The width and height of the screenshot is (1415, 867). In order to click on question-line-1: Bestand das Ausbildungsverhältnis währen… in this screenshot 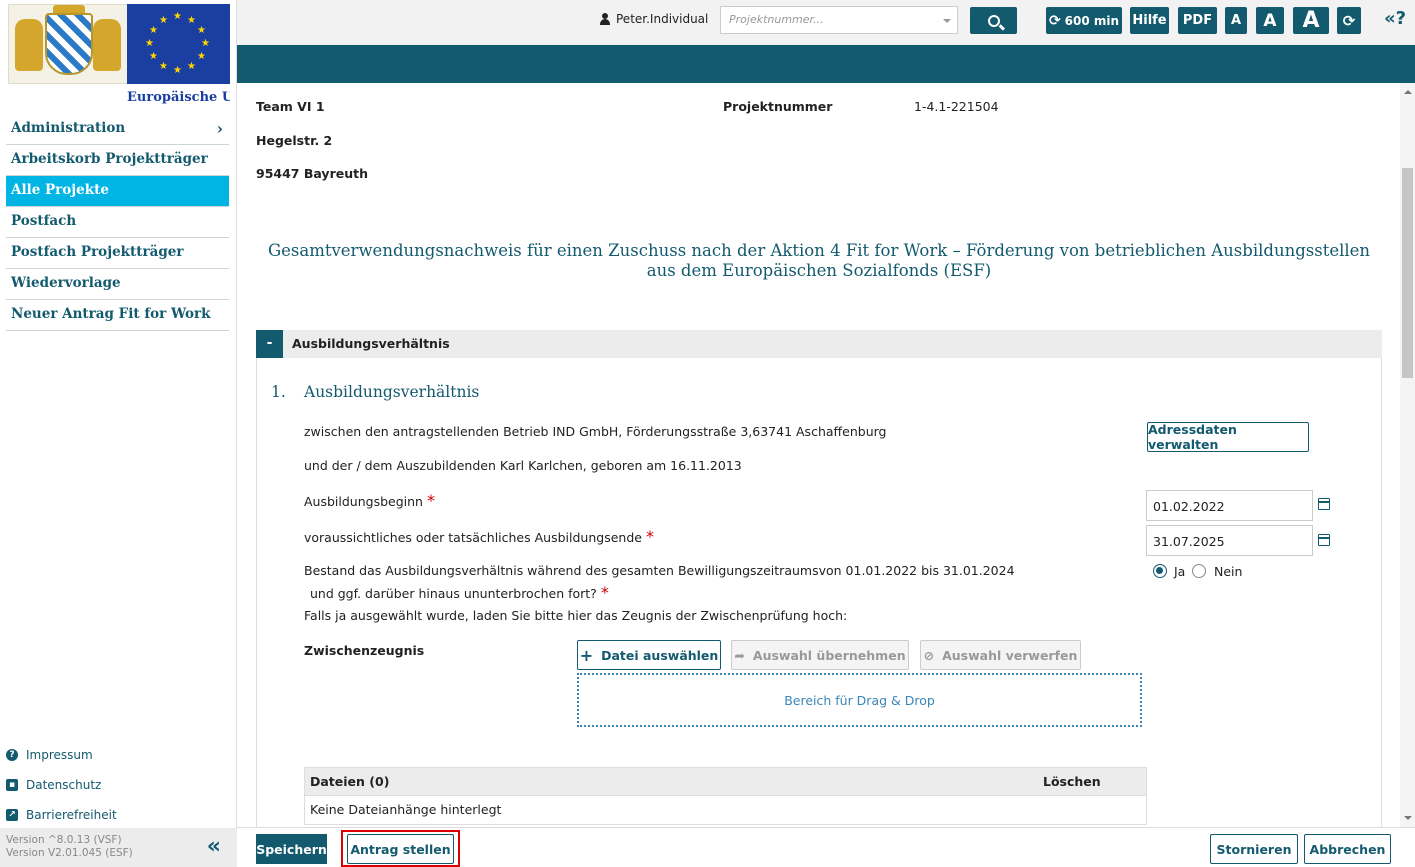, I will do `click(659, 570)`.